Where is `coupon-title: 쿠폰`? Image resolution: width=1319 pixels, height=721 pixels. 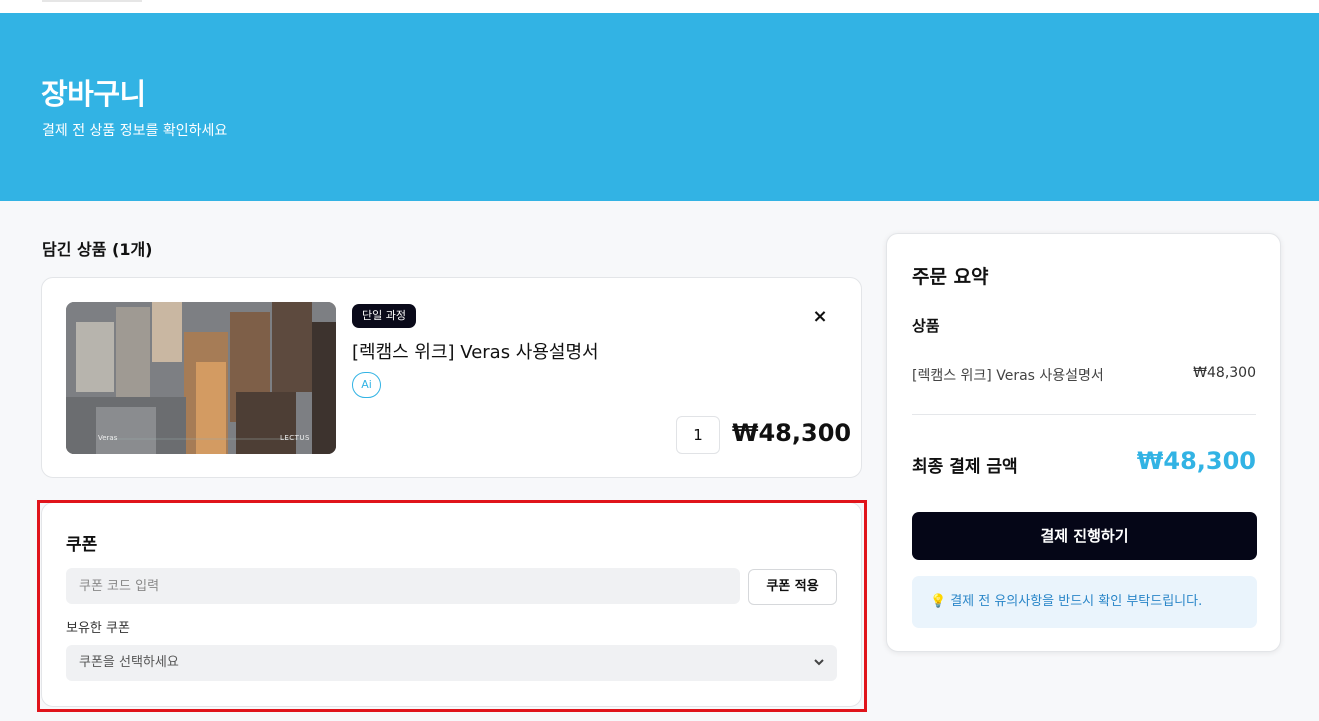
coupon-title: 쿠폰 is located at coordinates (82, 545).